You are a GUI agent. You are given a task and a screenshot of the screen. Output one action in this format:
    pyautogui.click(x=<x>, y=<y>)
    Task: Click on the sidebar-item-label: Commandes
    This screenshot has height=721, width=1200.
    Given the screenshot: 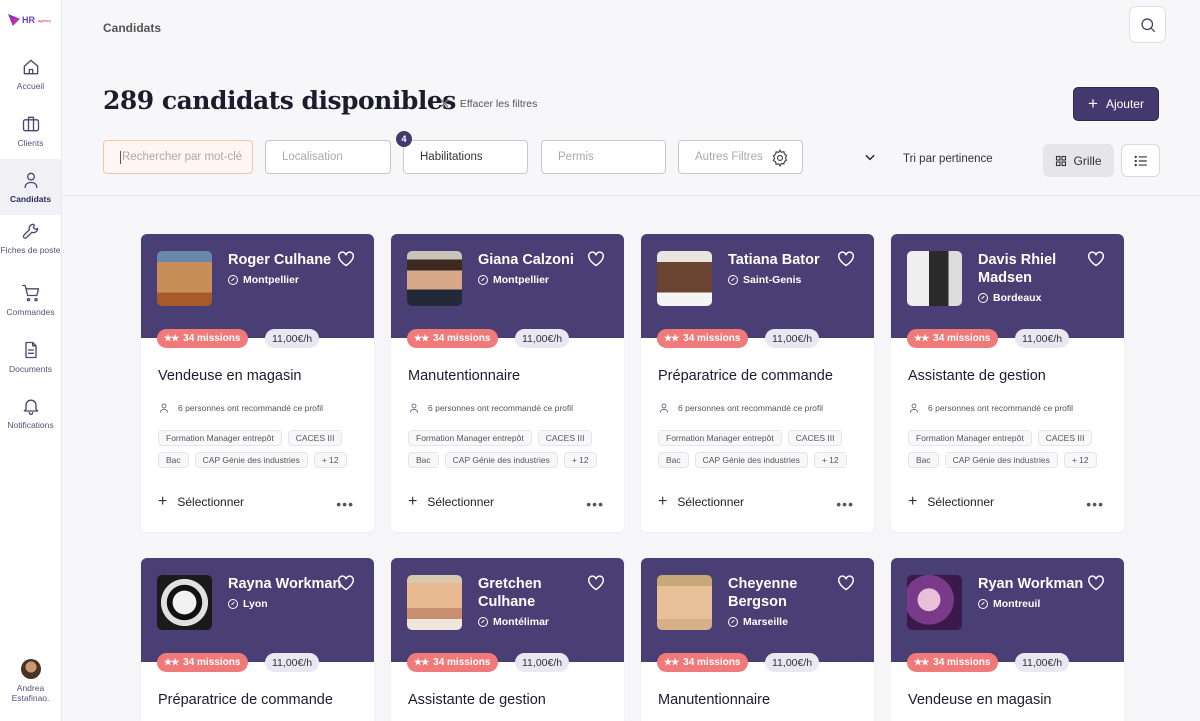 What is the action you would take?
    pyautogui.click(x=30, y=312)
    